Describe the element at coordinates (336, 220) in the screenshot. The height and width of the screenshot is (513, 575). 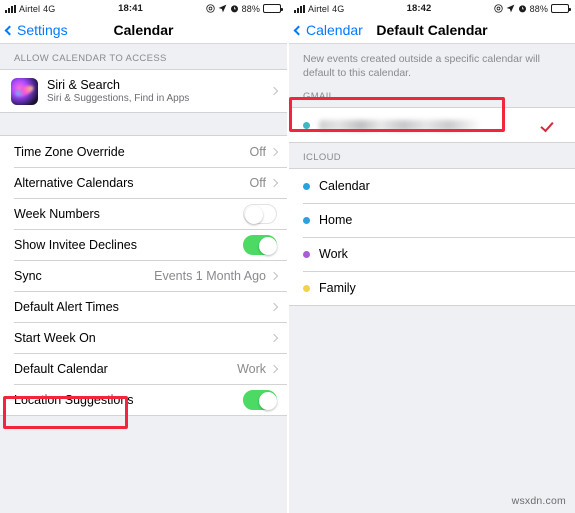
I see `calendar-option-label: Home` at that location.